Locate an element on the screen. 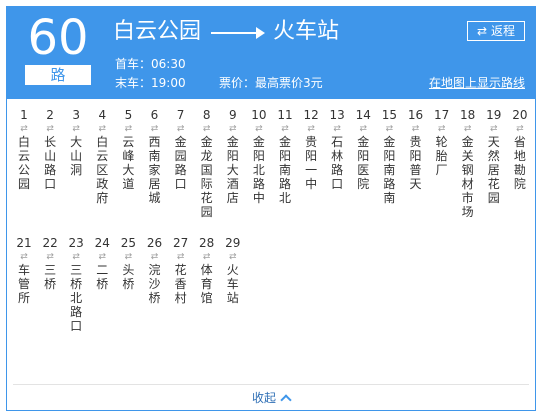  stop-number: 24 is located at coordinates (102, 243).